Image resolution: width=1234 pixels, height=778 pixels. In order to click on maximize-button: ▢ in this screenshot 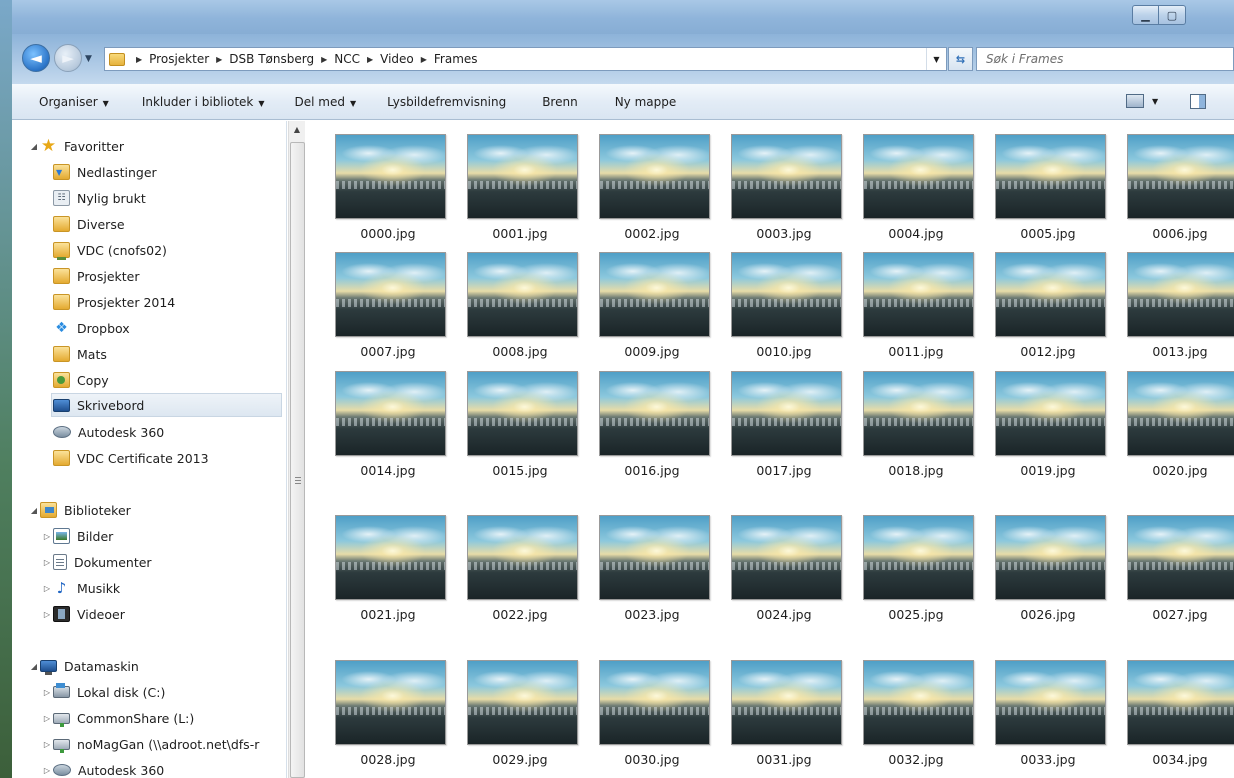, I will do `click(1172, 15)`.